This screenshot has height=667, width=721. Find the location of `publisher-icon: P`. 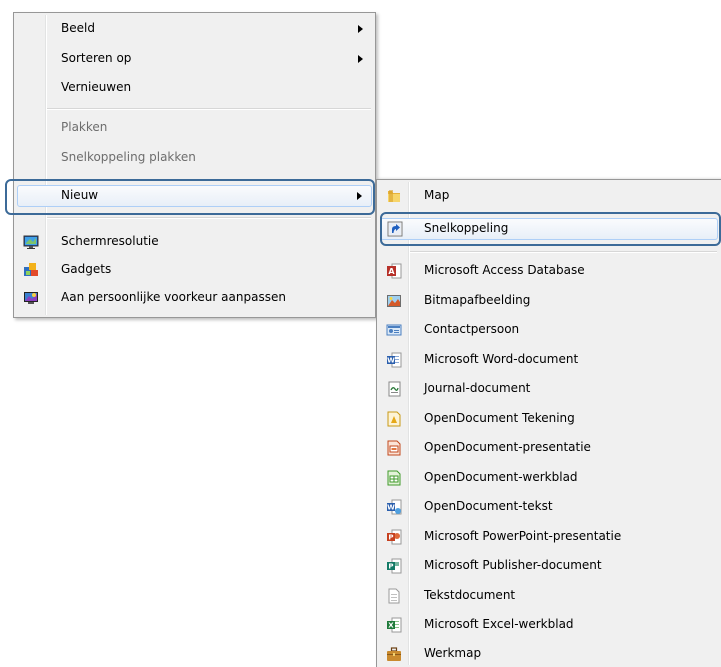

publisher-icon: P is located at coordinates (394, 566).